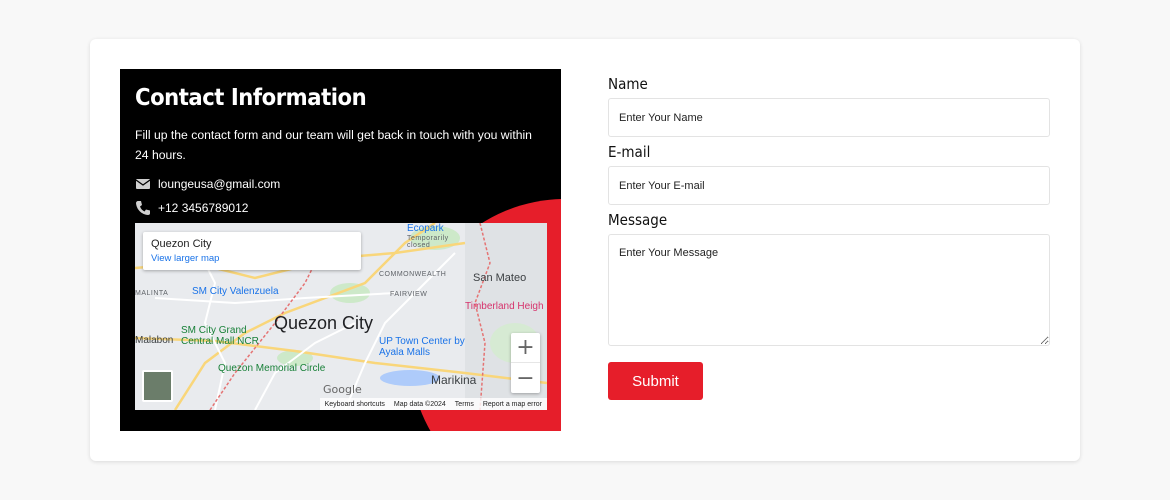  Describe the element at coordinates (355, 404) in the screenshot. I see `keyboard-shortcuts-link: Keyboard shortcuts` at that location.